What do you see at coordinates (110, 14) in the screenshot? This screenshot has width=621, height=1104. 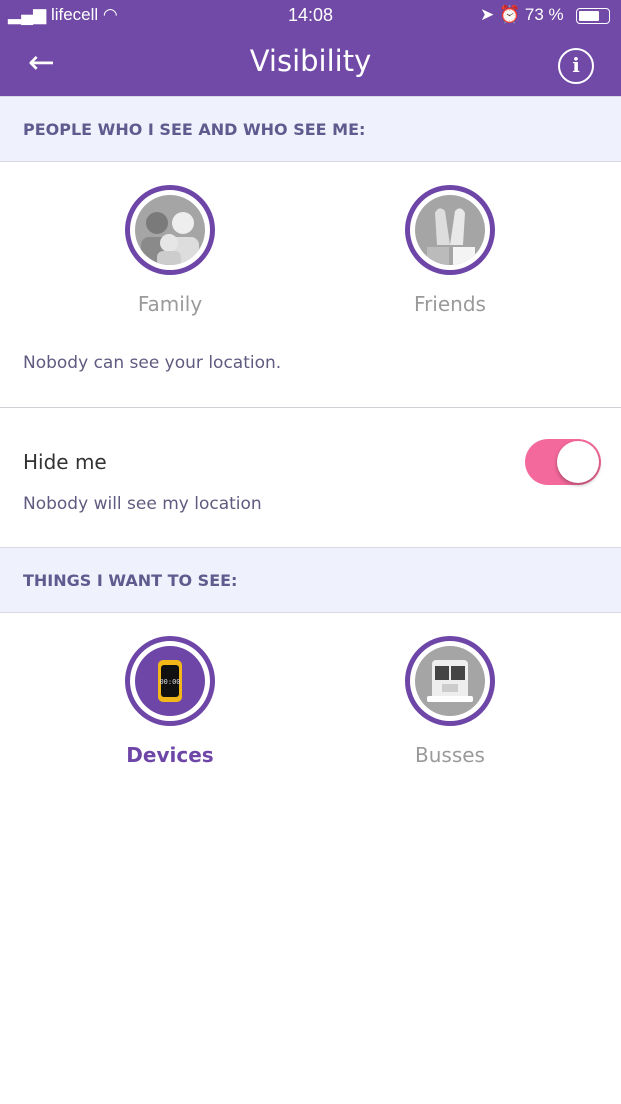 I see `wifi-icon: ◠` at bounding box center [110, 14].